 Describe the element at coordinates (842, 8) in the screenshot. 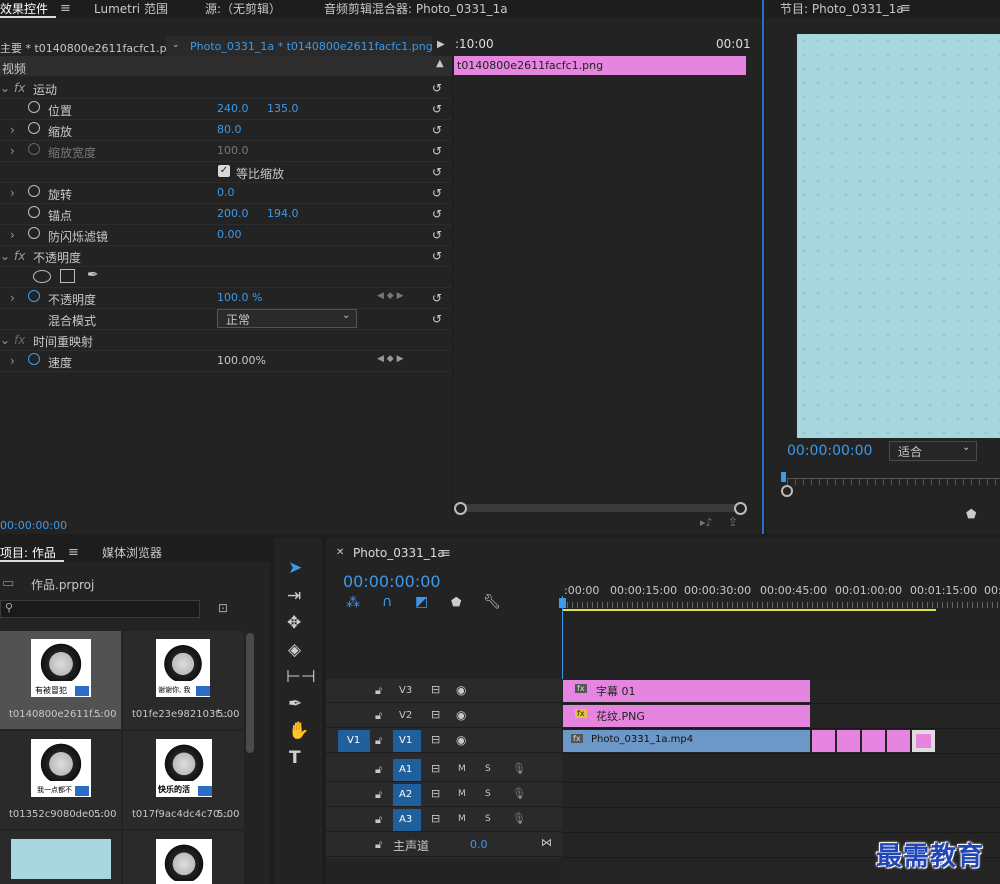

I see `program-monitor-title: 节目: Photo_0331_1a` at that location.